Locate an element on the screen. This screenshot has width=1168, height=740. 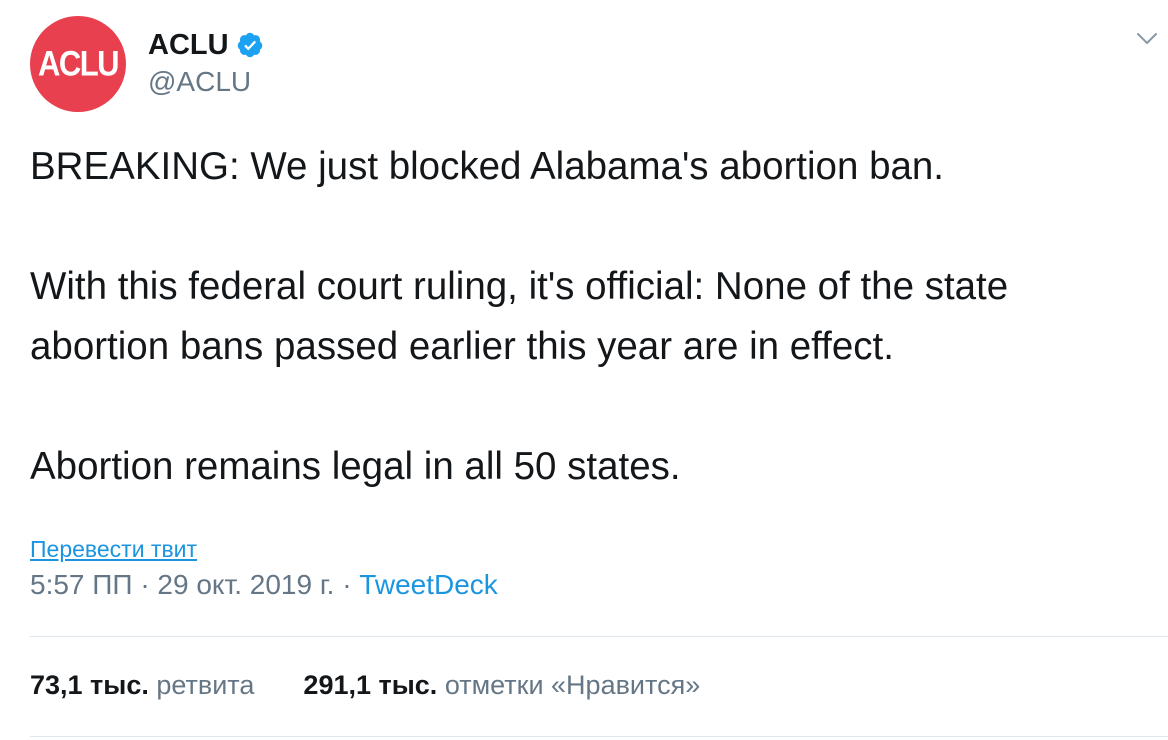
avatar: ACLU is located at coordinates (78, 64).